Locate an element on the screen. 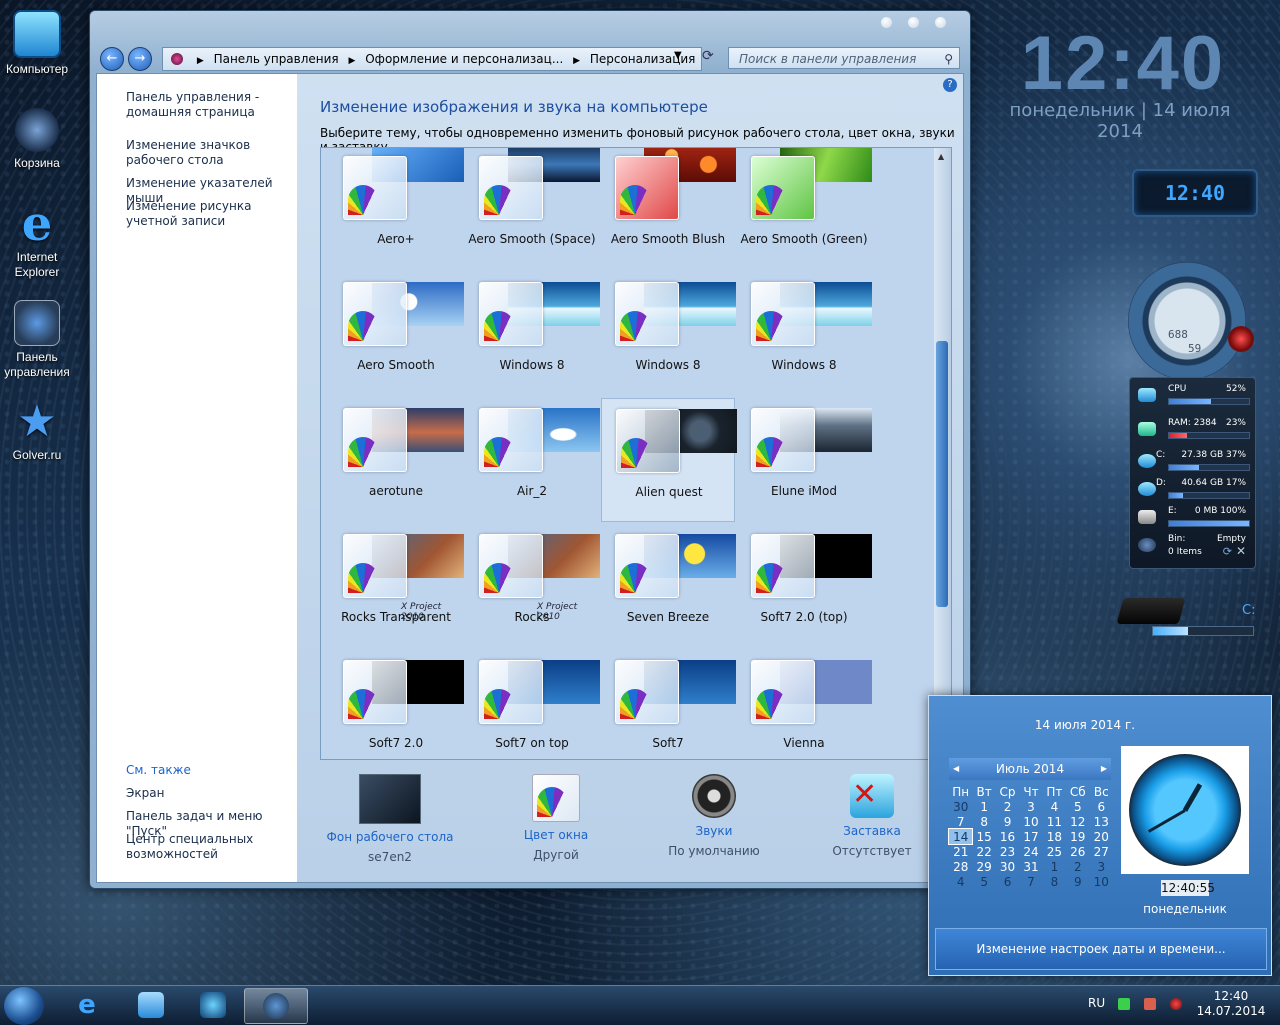 The image size is (1280, 1025). theme-tile: Vienna is located at coordinates (804, 704).